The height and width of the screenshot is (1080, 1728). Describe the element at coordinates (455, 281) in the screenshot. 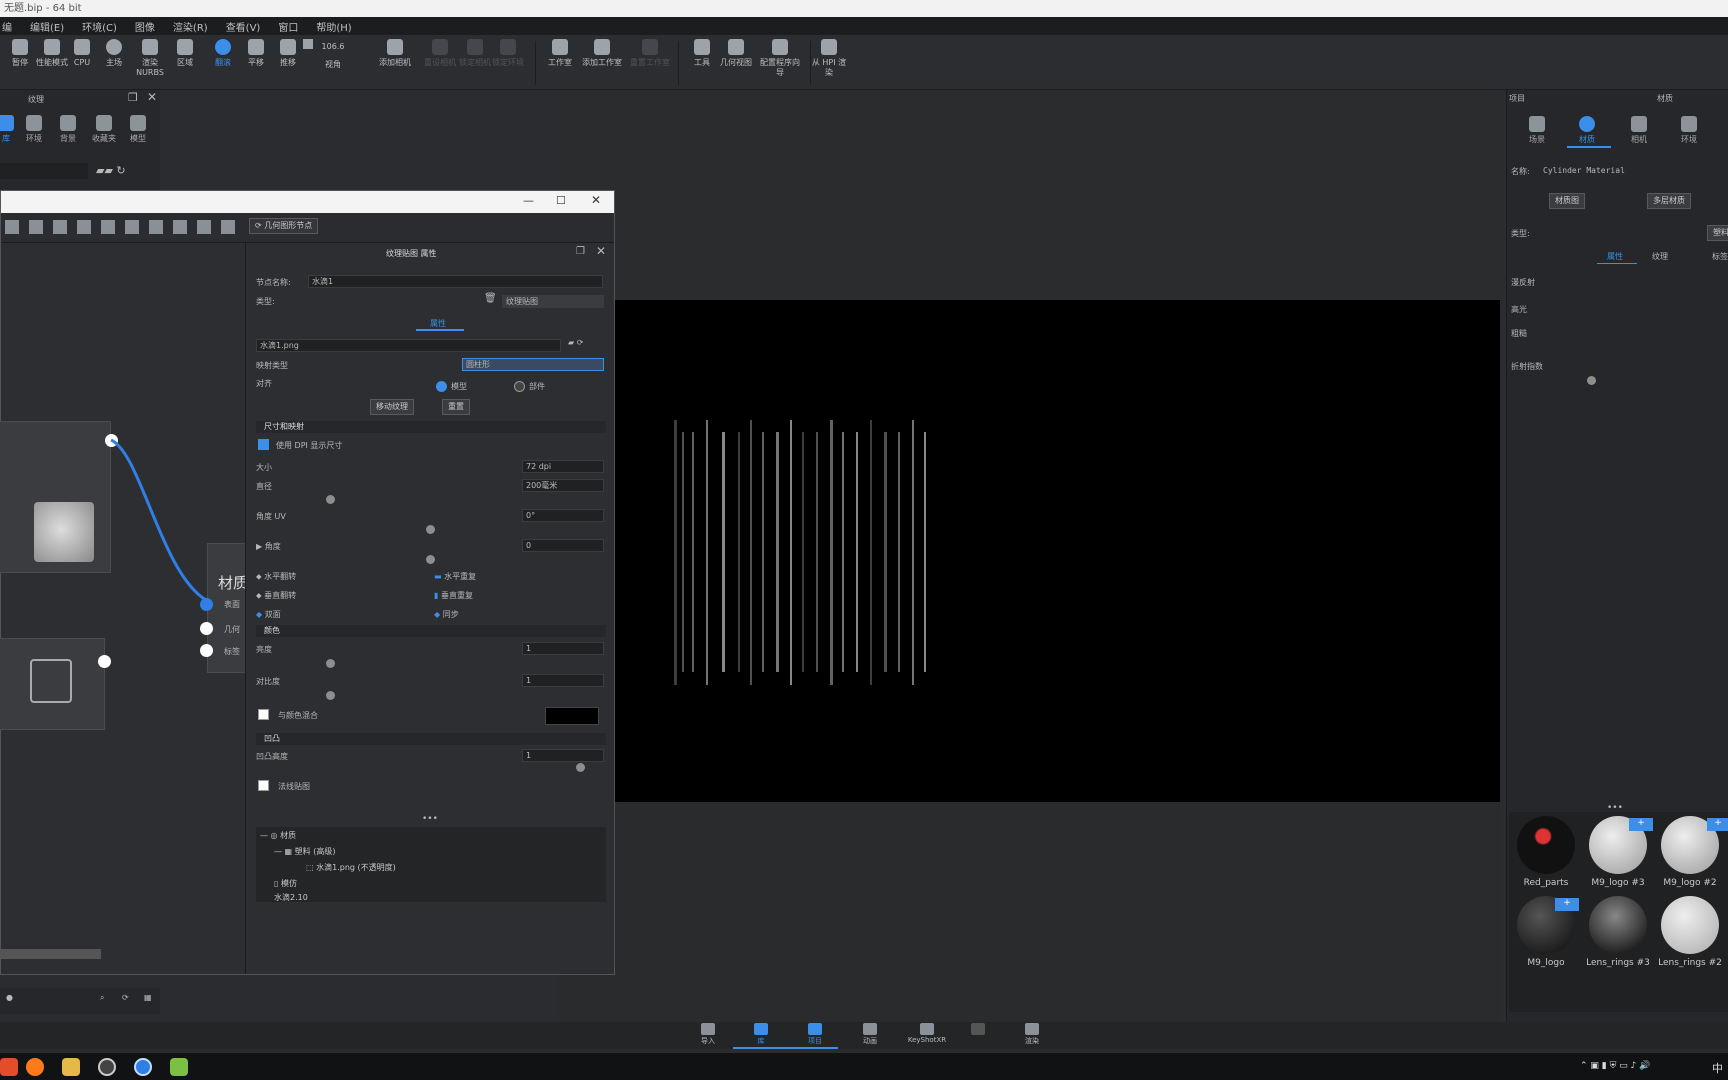

I see `node-name-input: 水滴1` at that location.